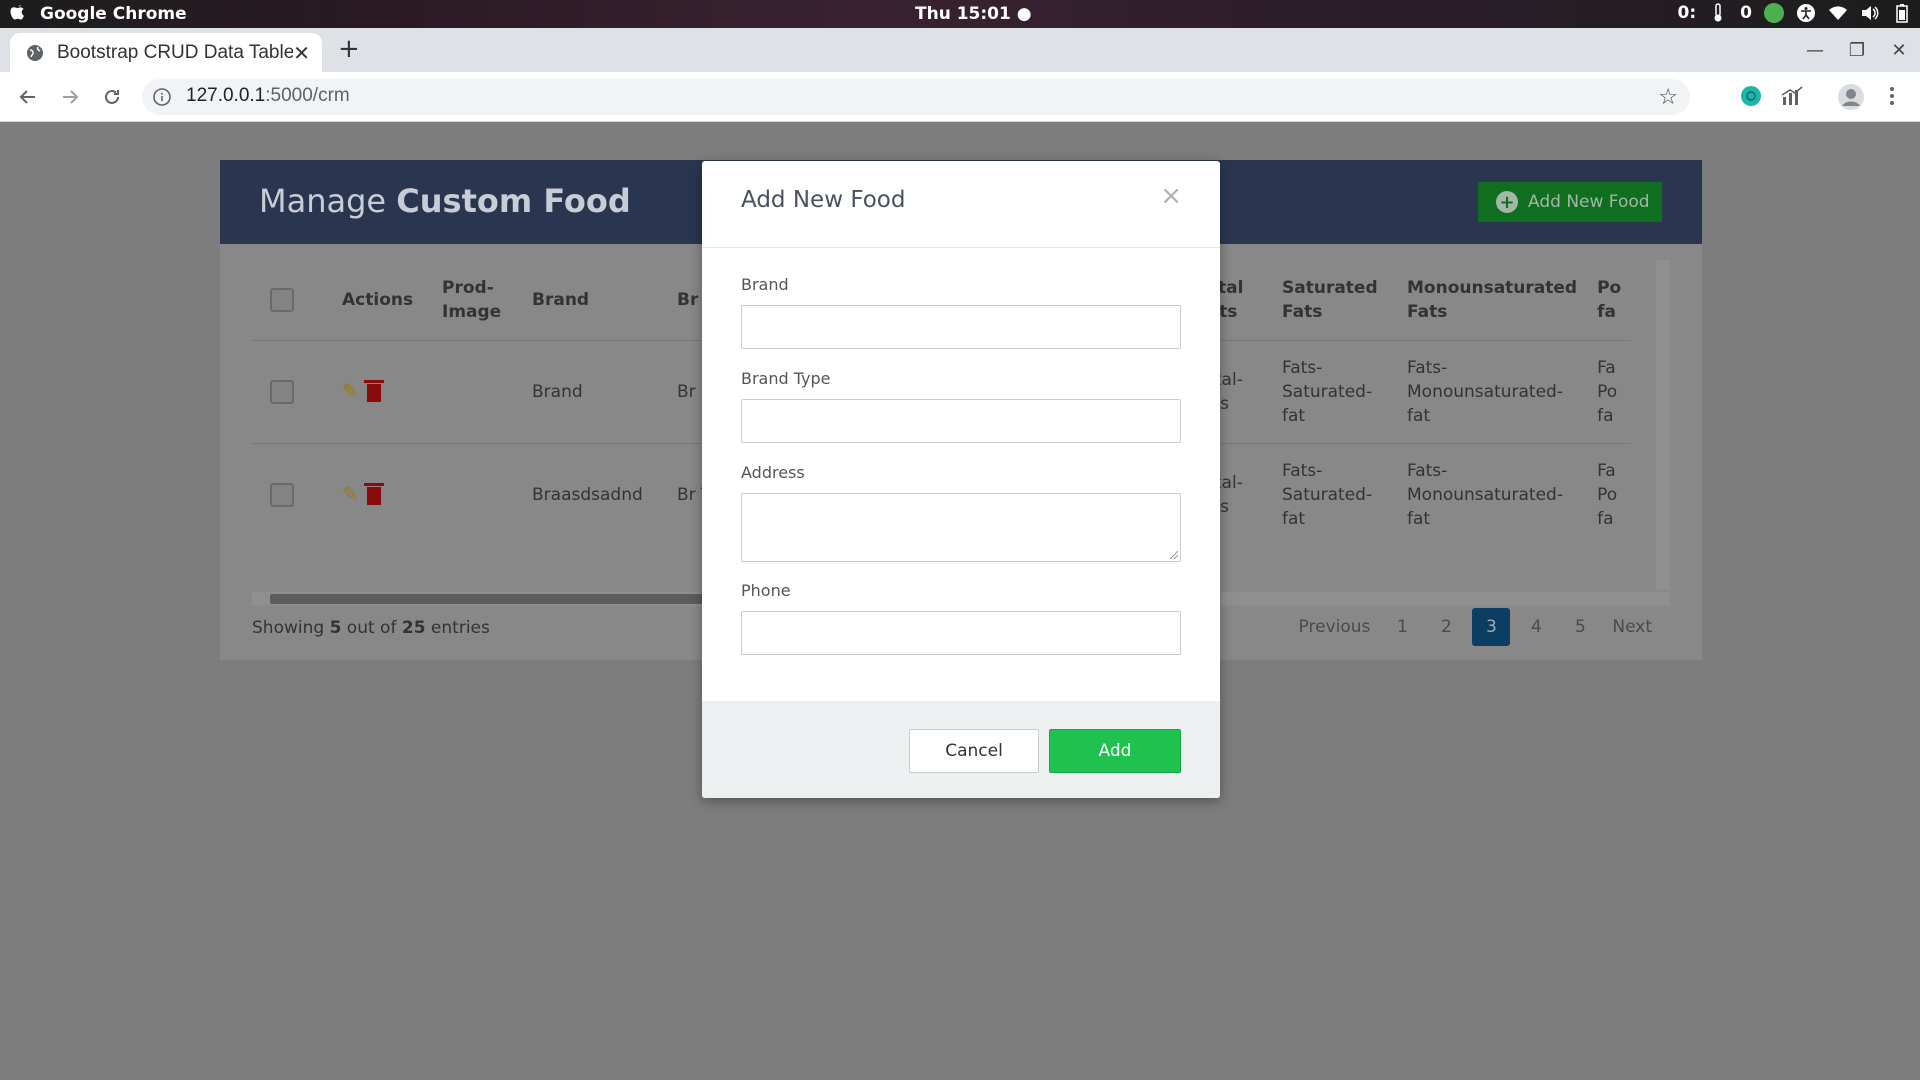  I want to click on reload-icon, so click(112, 97).